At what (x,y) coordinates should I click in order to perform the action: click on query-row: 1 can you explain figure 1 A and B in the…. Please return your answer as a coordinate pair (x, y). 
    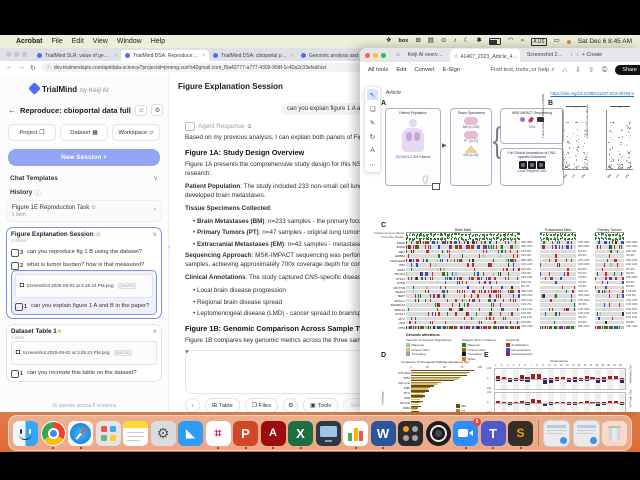
    Looking at the image, I should click on (84, 307).